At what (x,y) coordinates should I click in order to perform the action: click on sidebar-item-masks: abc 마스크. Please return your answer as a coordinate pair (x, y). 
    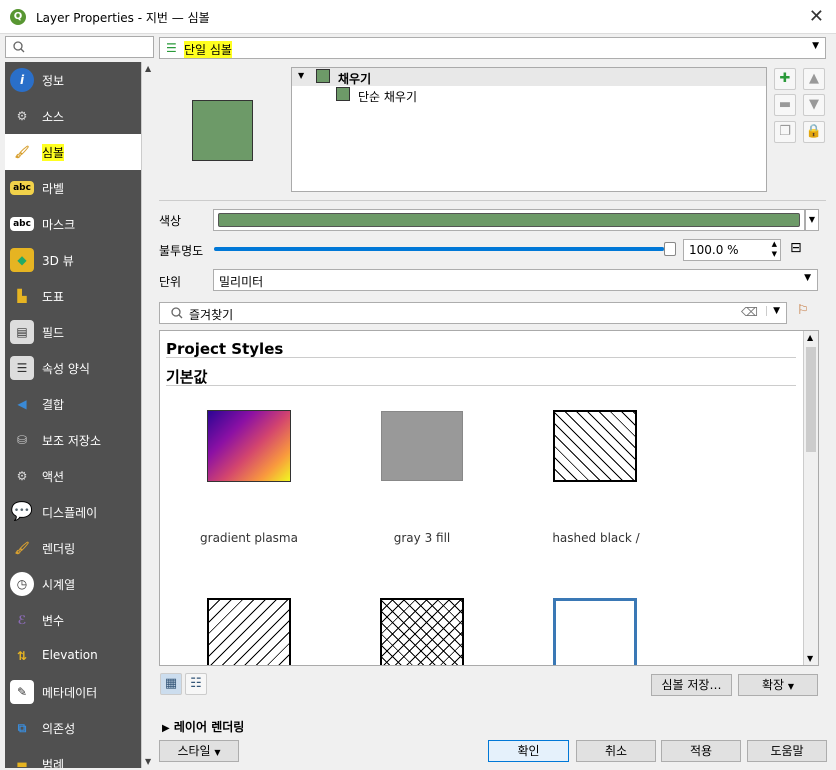
    Looking at the image, I should click on (73, 224).